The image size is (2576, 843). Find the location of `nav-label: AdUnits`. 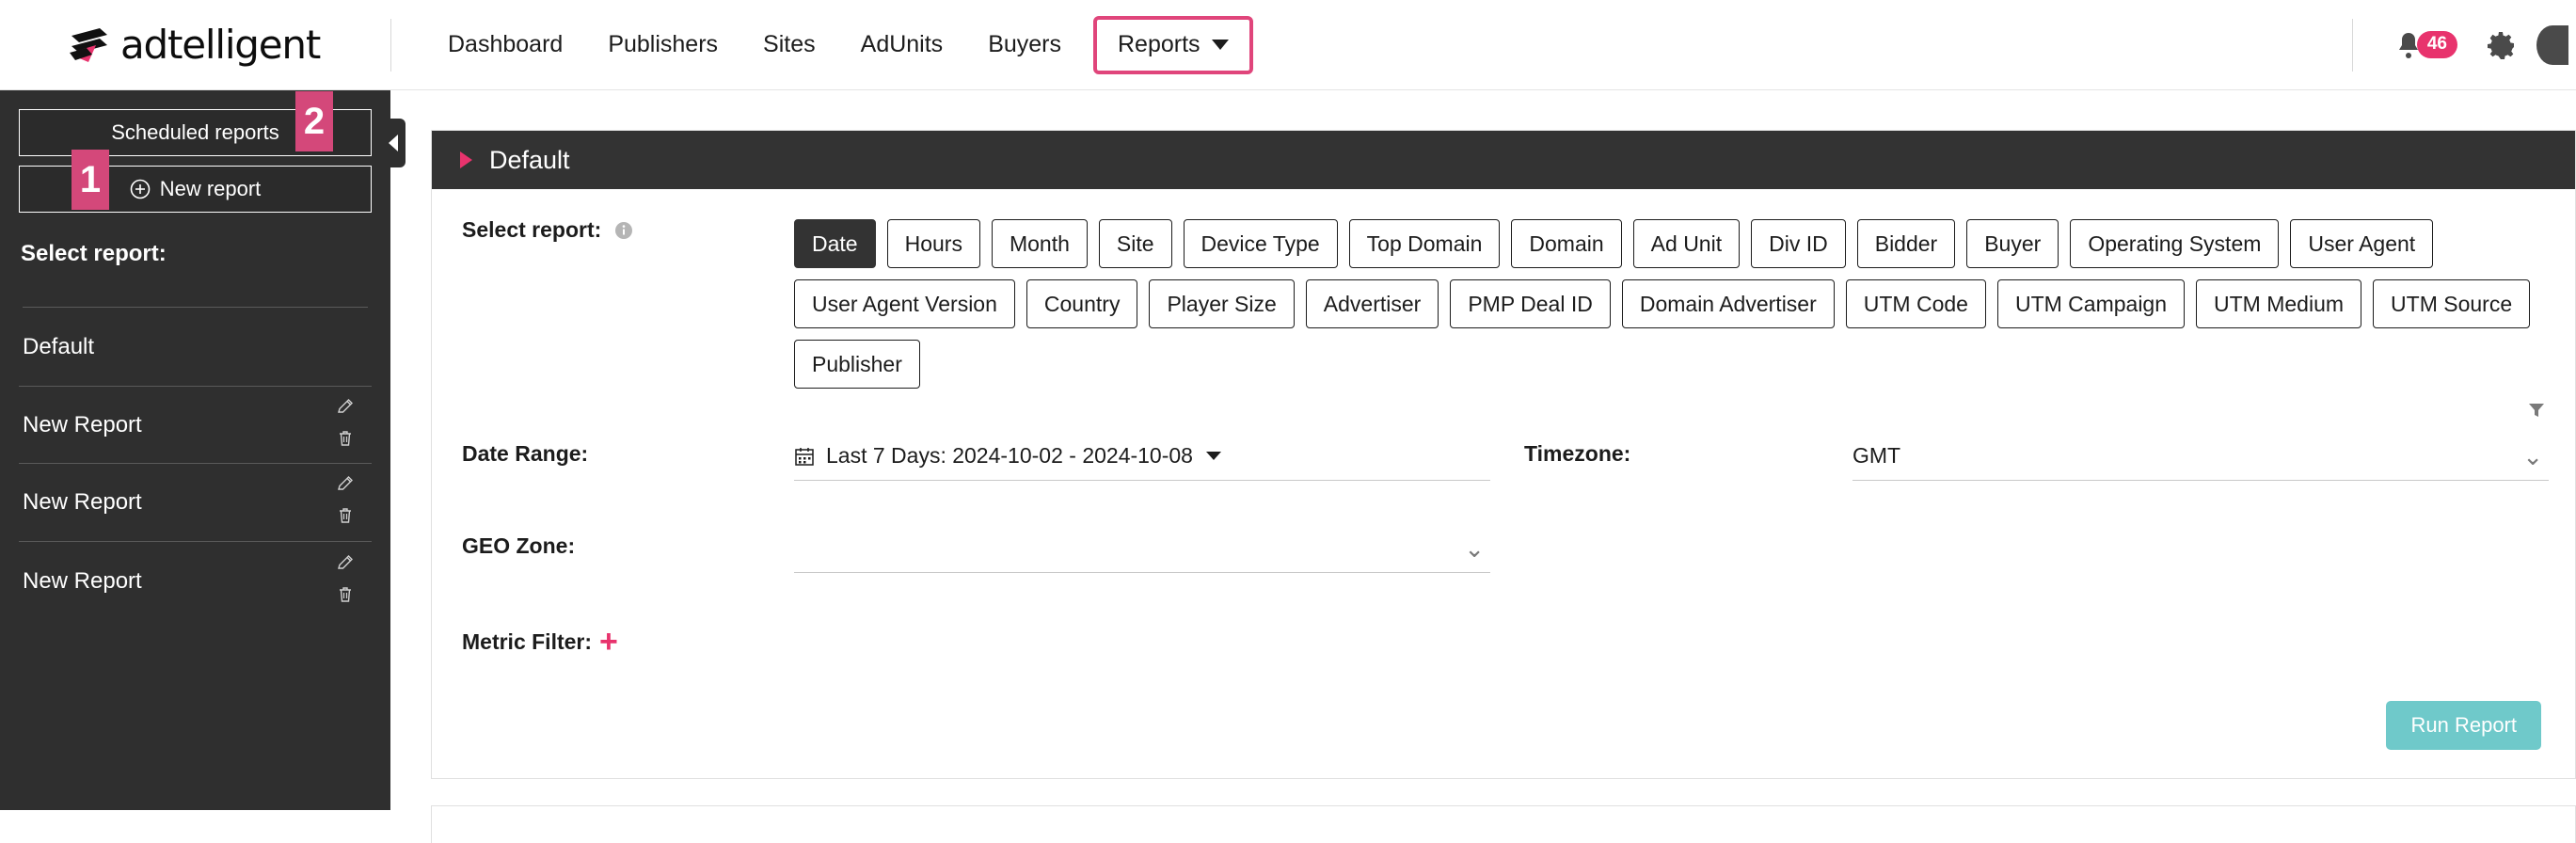

nav-label: AdUnits is located at coordinates (902, 44).